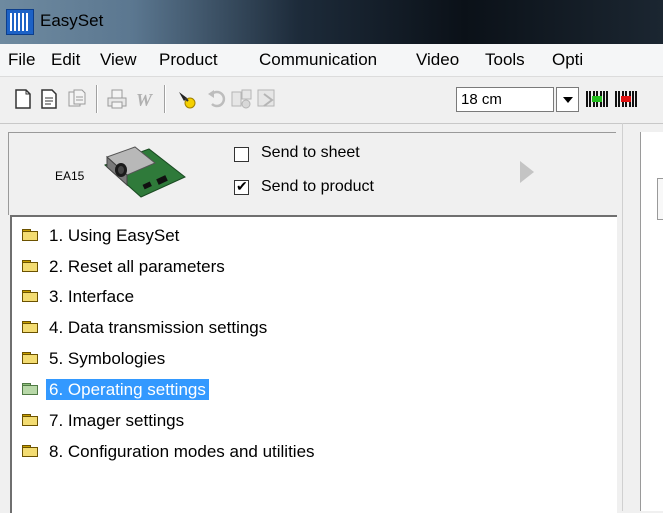 This screenshot has height=513, width=663. What do you see at coordinates (505, 60) in the screenshot?
I see `menu-tools: Tools` at bounding box center [505, 60].